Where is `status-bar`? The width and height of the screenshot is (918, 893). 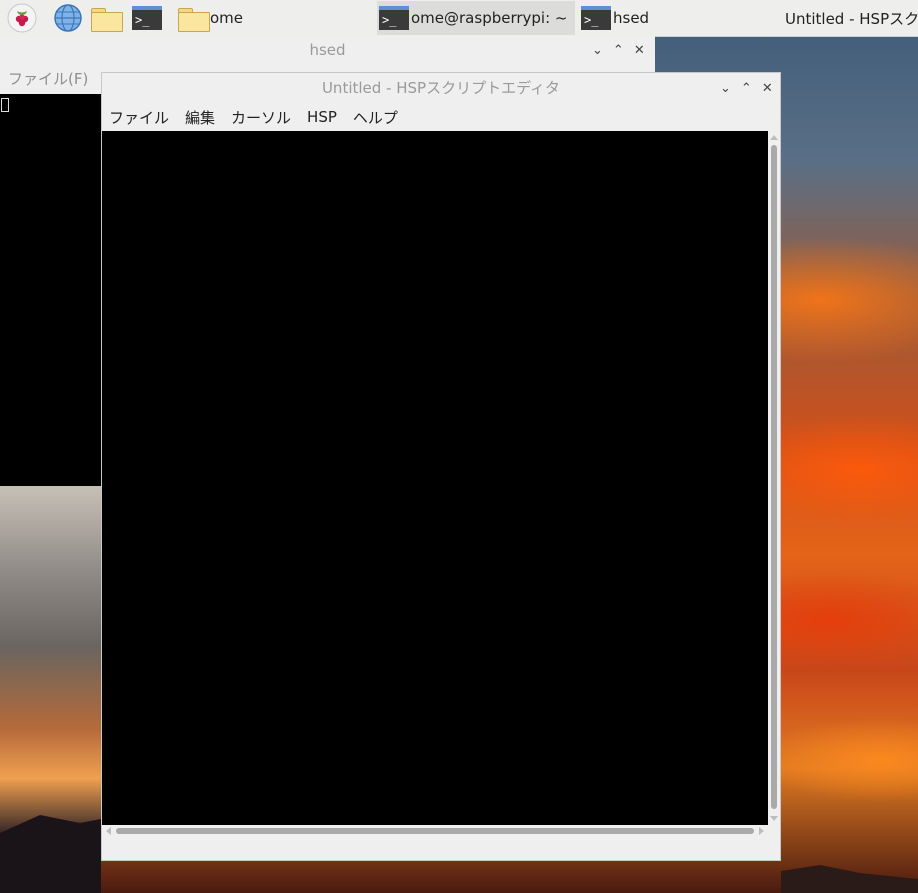 status-bar is located at coordinates (441, 848).